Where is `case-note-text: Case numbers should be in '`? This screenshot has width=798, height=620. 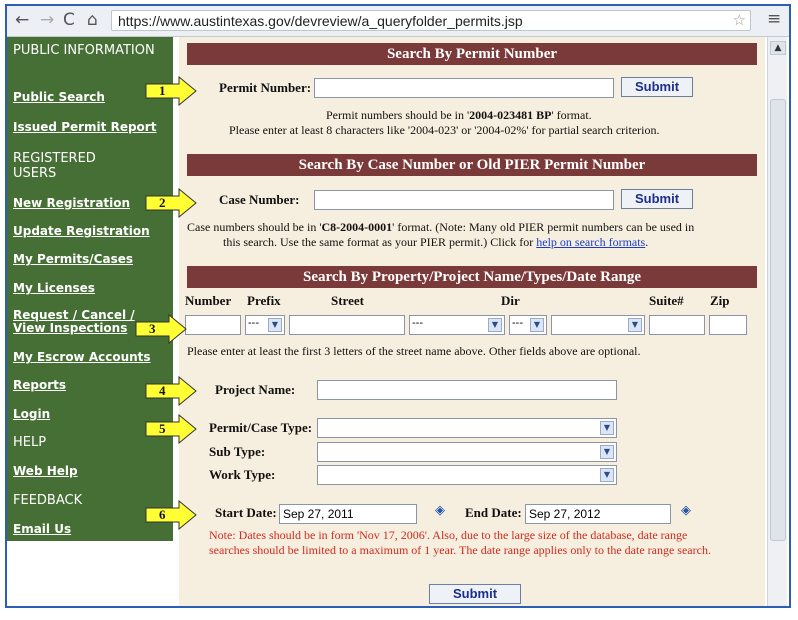
case-note-text: Case numbers should be in ' is located at coordinates (254, 227).